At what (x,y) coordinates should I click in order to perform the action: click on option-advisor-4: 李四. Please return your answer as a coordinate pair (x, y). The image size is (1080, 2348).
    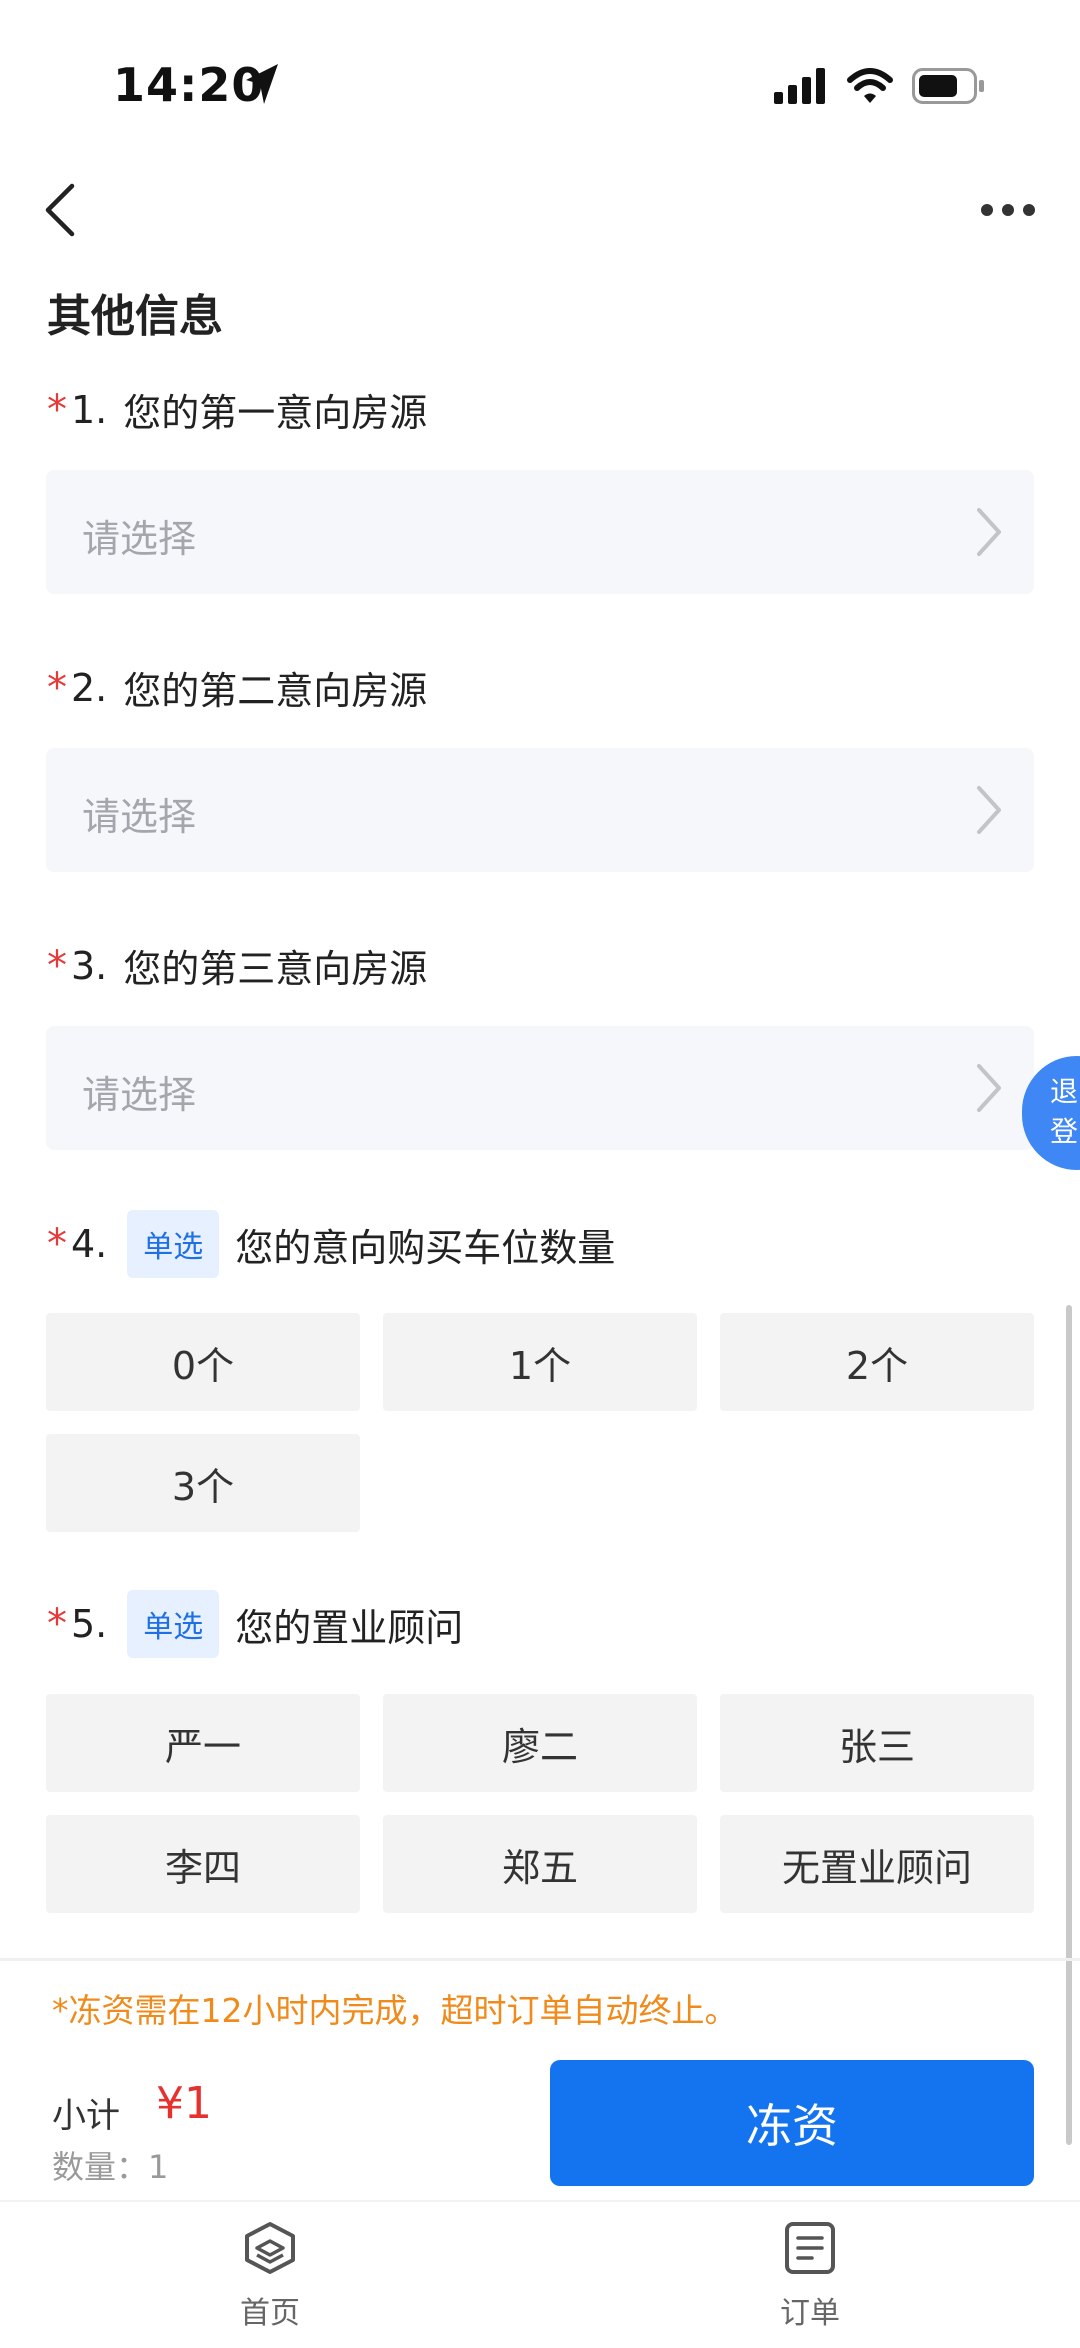
    Looking at the image, I should click on (203, 1864).